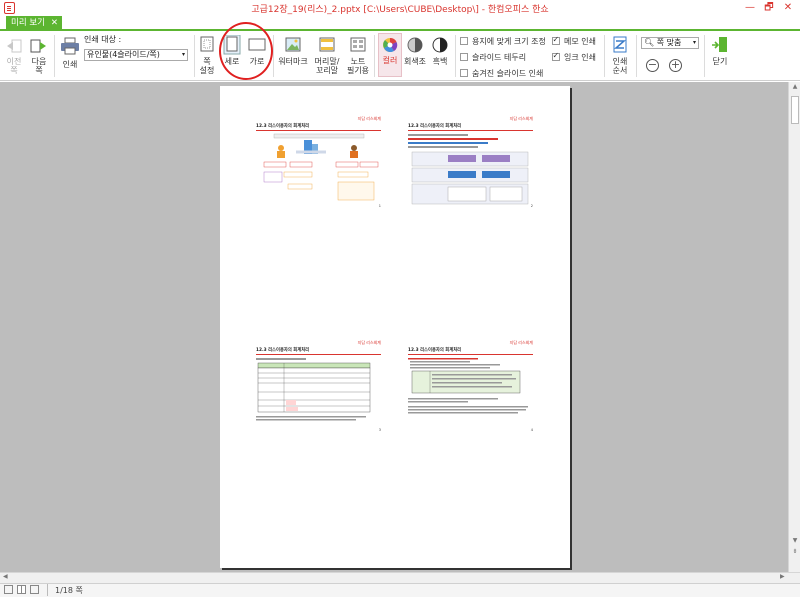  Describe the element at coordinates (794, 327) in the screenshot. I see `vertical-scrollbar: ▲ ▼ ⇟` at that location.